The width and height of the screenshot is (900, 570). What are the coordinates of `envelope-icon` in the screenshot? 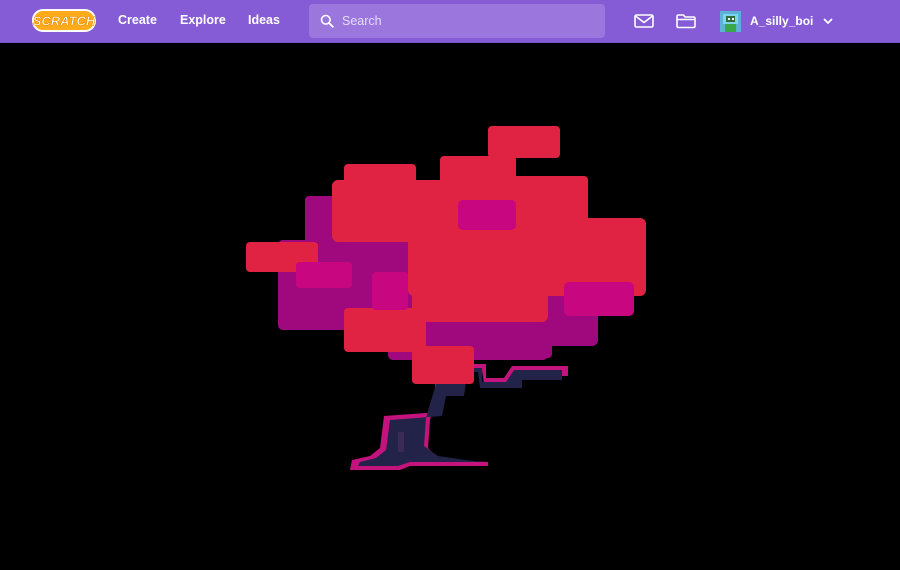 It's located at (644, 21).